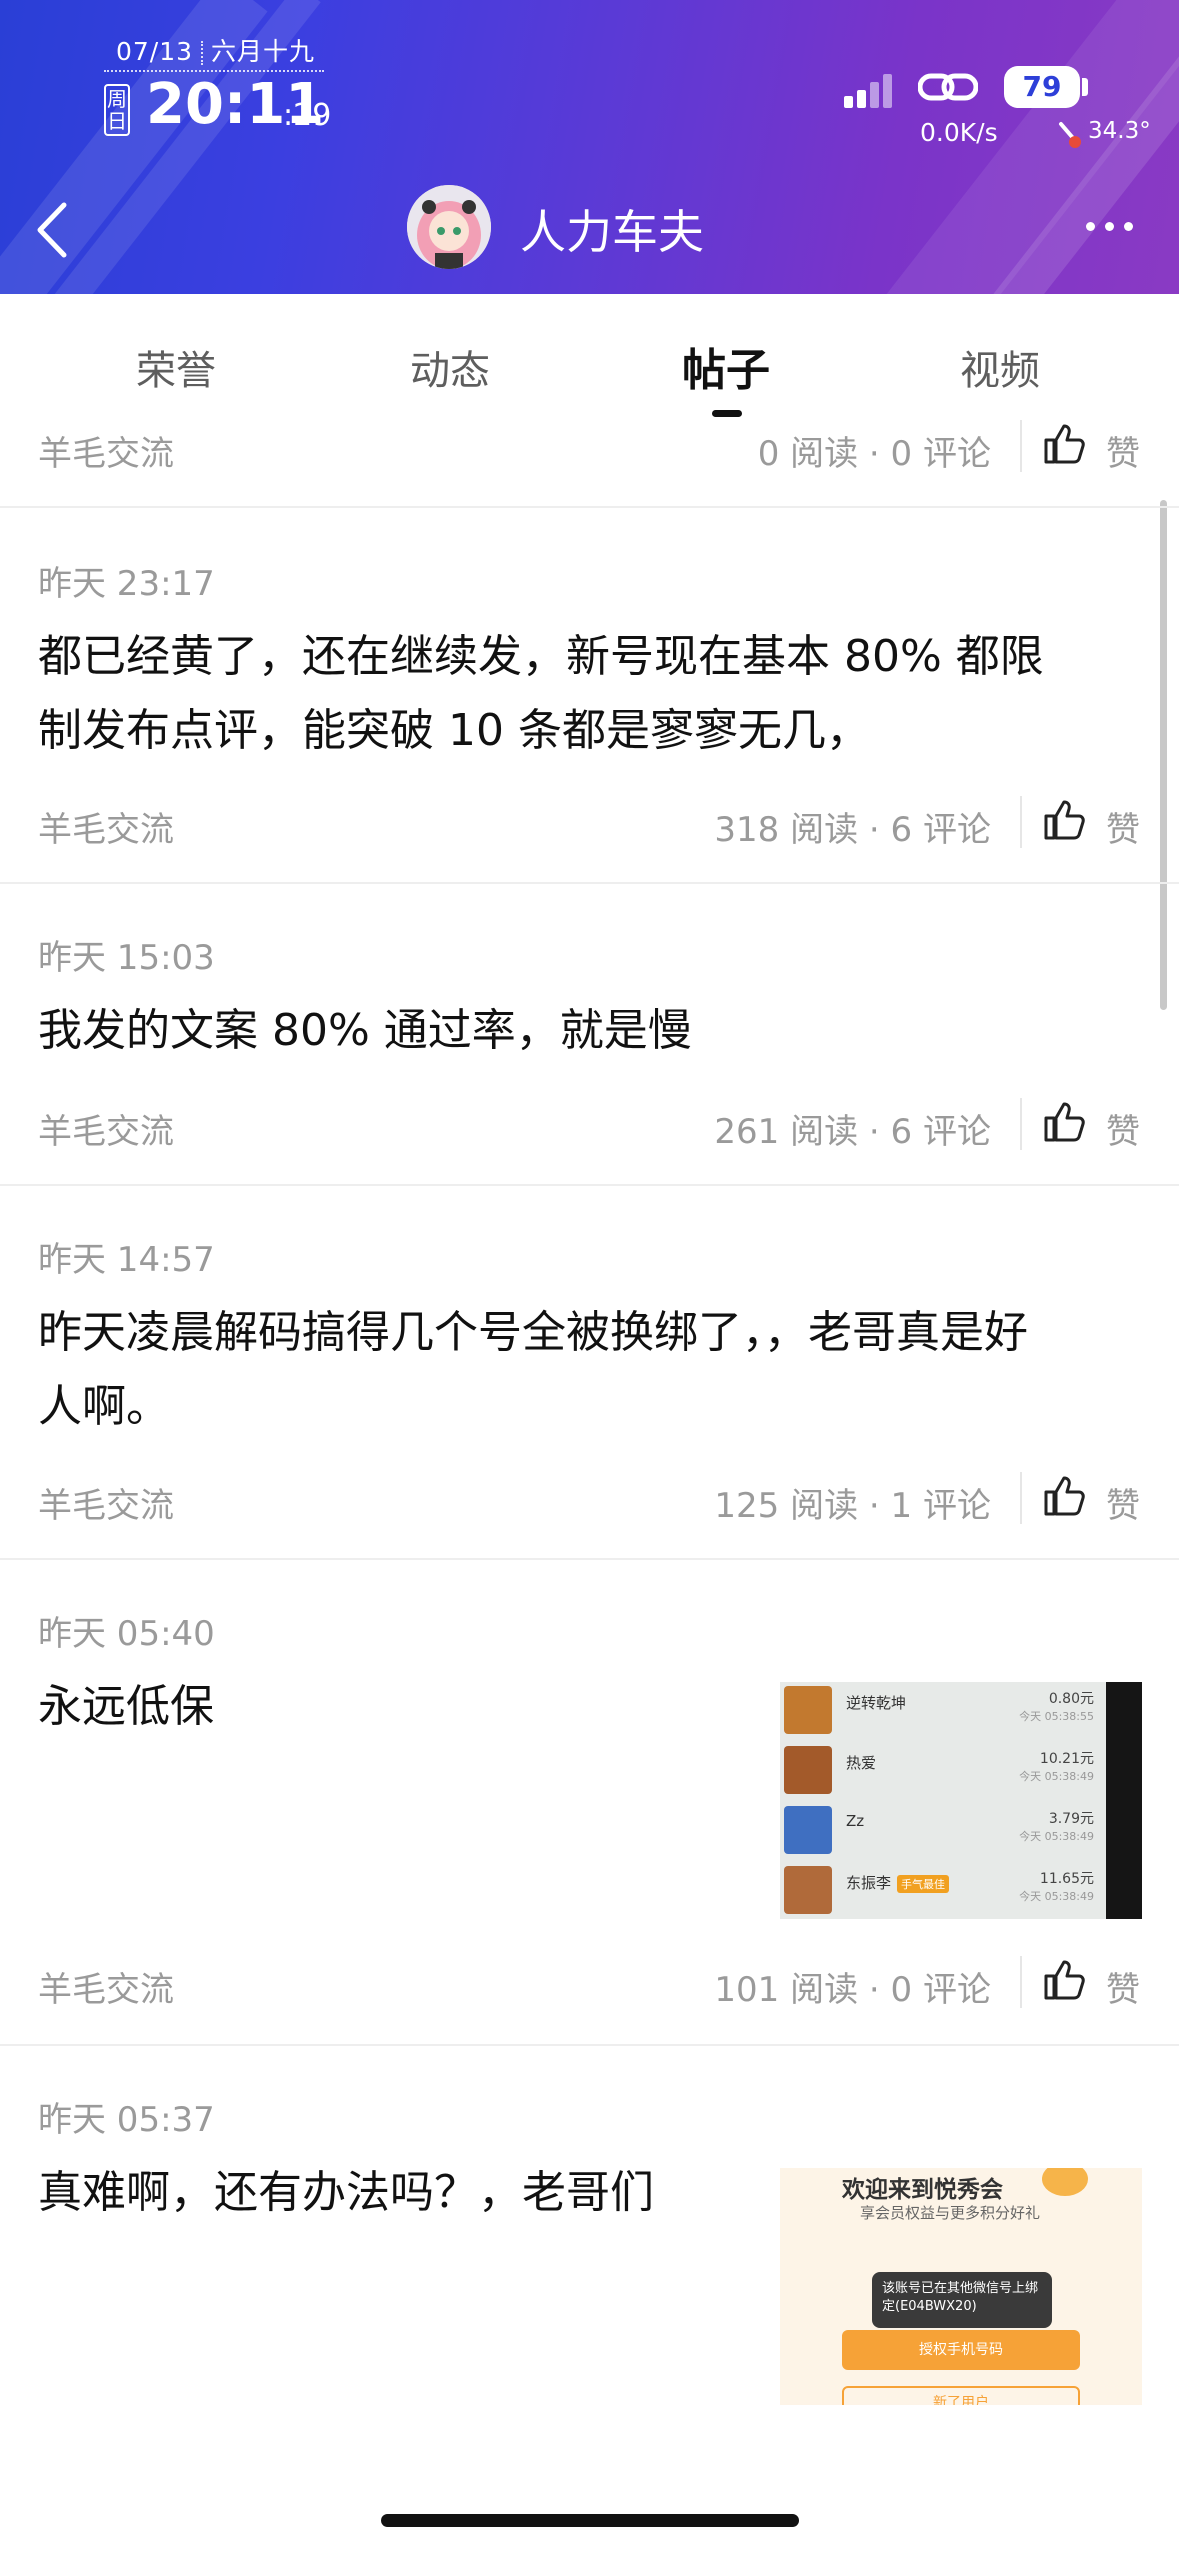 The width and height of the screenshot is (1179, 2556). Describe the element at coordinates (126, 1634) in the screenshot. I see `post-time: 昨天 05:40` at that location.